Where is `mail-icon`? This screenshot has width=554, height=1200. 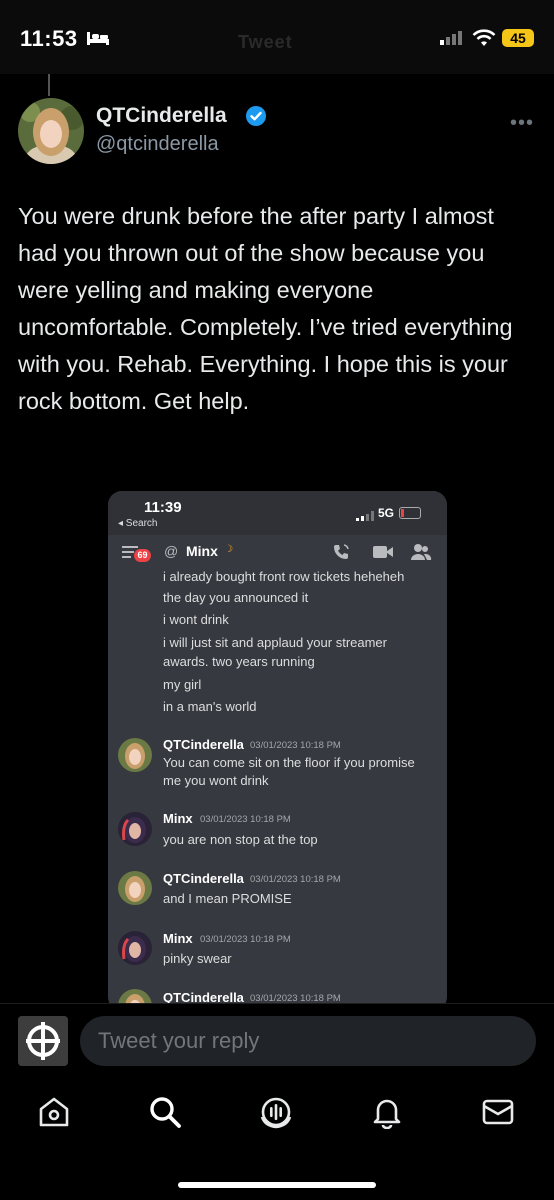
mail-icon is located at coordinates (498, 1114).